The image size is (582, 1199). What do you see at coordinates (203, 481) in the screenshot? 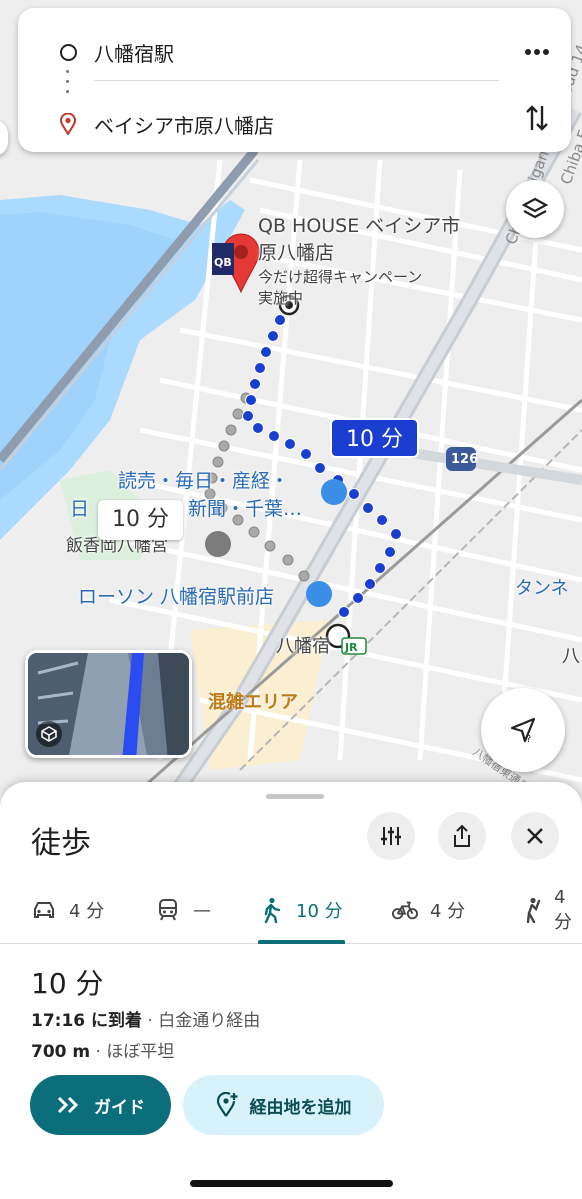
I see `place-label-newspaper: 読売・毎日・産経・` at bounding box center [203, 481].